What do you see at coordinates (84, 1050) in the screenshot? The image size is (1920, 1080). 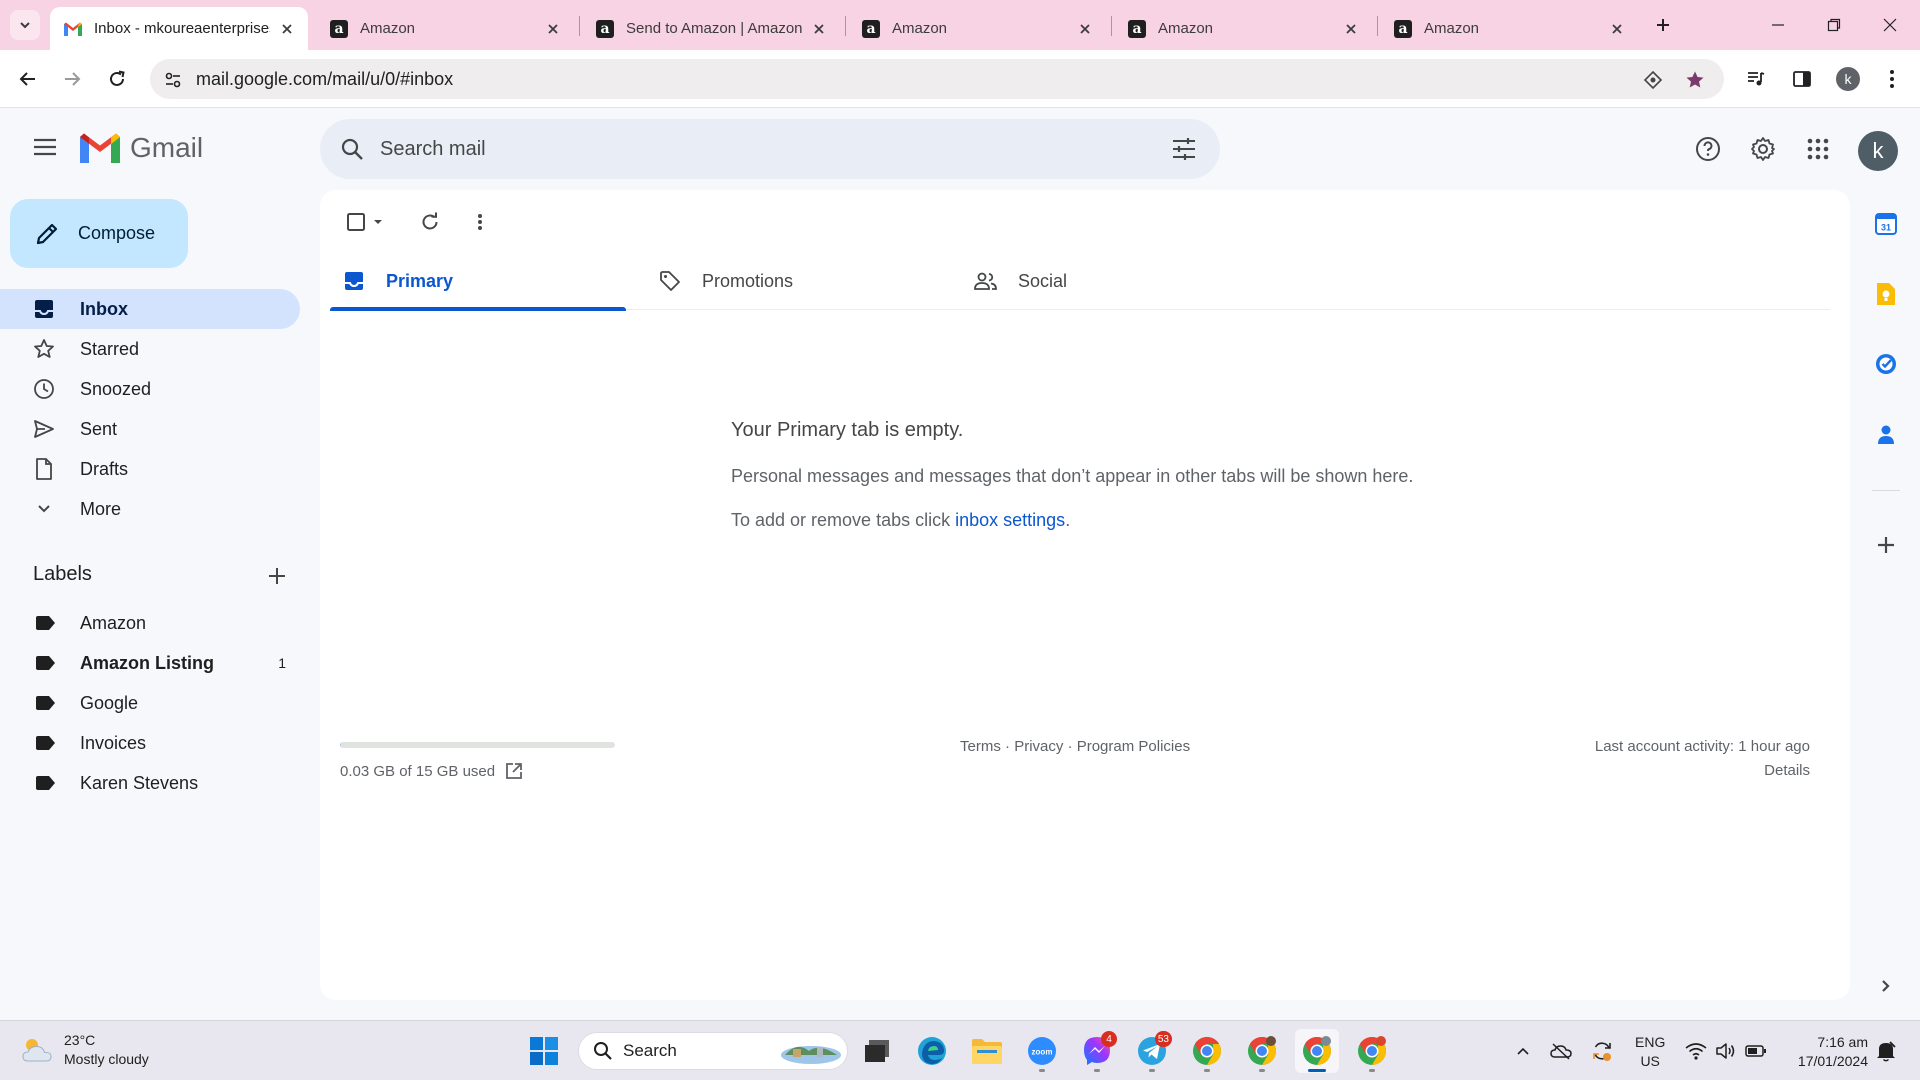 I see `weather-widget: 23°C Mostly cloudy` at bounding box center [84, 1050].